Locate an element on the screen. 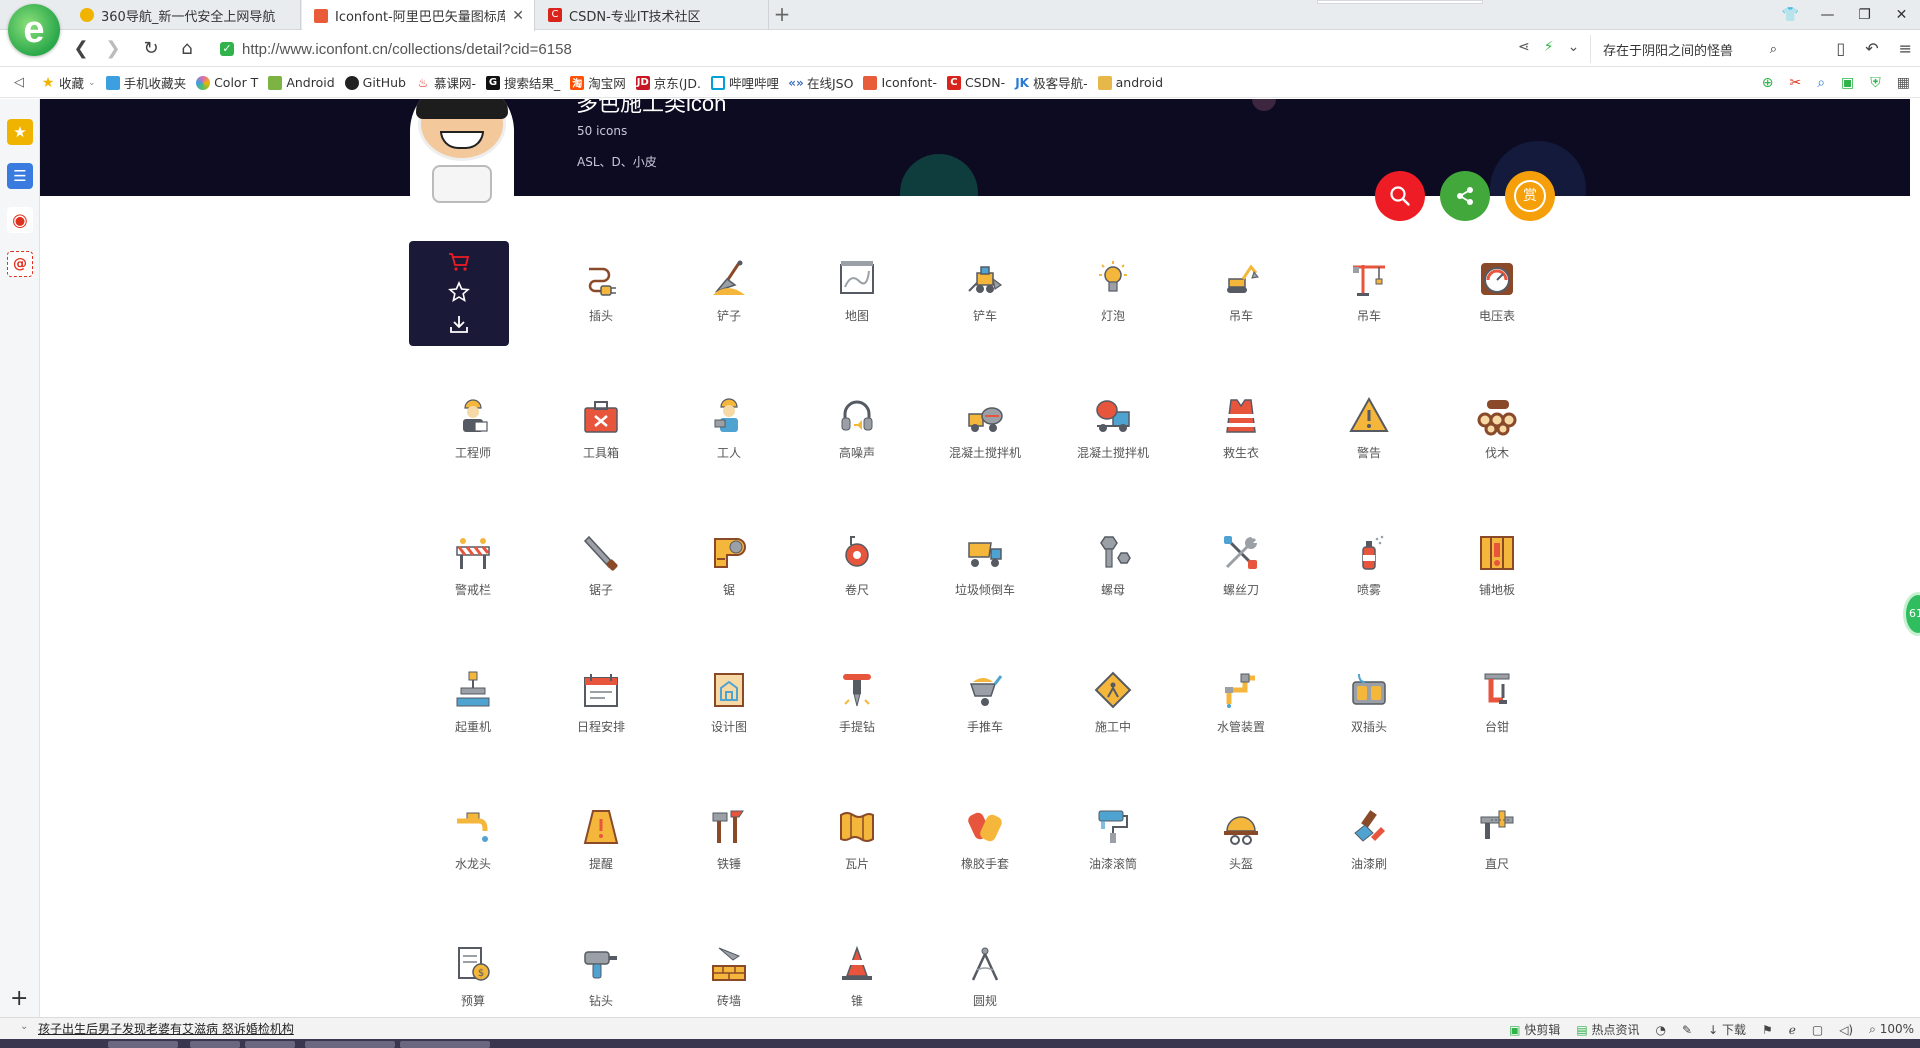 Image resolution: width=1920 pixels, height=1048 pixels. icon-cell: 插头 is located at coordinates (601, 309).